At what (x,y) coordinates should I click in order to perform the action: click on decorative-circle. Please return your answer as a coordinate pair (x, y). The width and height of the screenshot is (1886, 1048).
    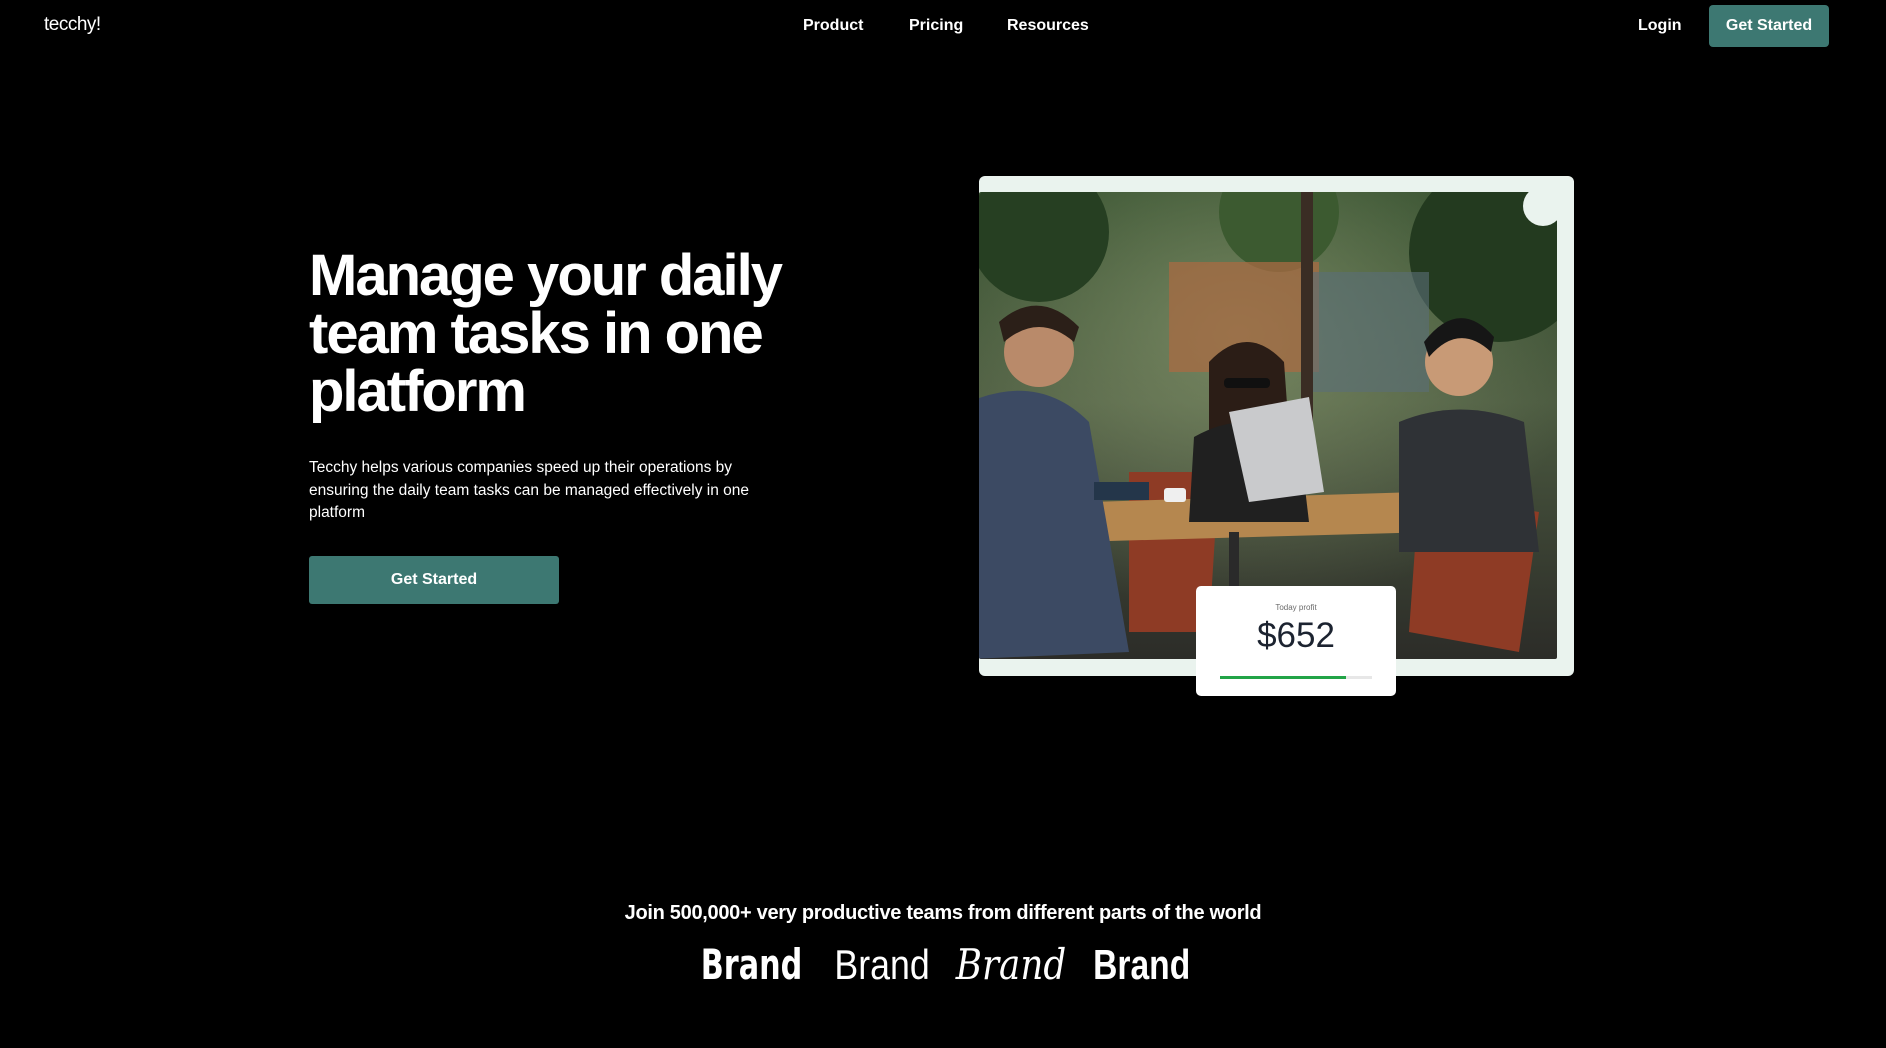
    Looking at the image, I should click on (1543, 206).